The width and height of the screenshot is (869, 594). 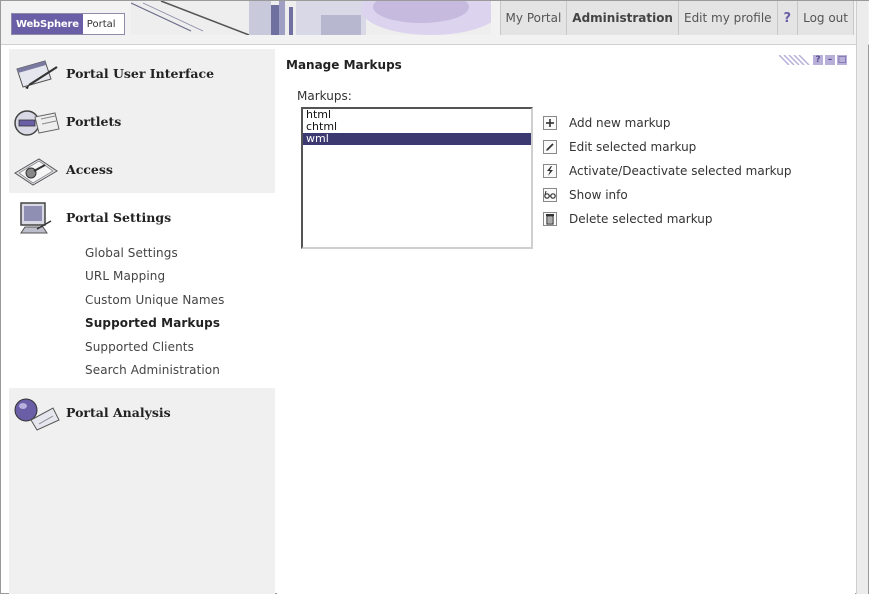 What do you see at coordinates (417, 178) in the screenshot?
I see `markups-listbox: html chtml wml` at bounding box center [417, 178].